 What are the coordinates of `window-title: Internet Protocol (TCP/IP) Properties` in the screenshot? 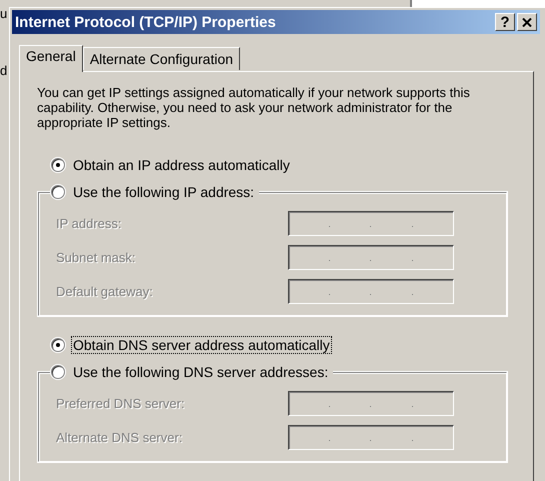 It's located at (145, 22).